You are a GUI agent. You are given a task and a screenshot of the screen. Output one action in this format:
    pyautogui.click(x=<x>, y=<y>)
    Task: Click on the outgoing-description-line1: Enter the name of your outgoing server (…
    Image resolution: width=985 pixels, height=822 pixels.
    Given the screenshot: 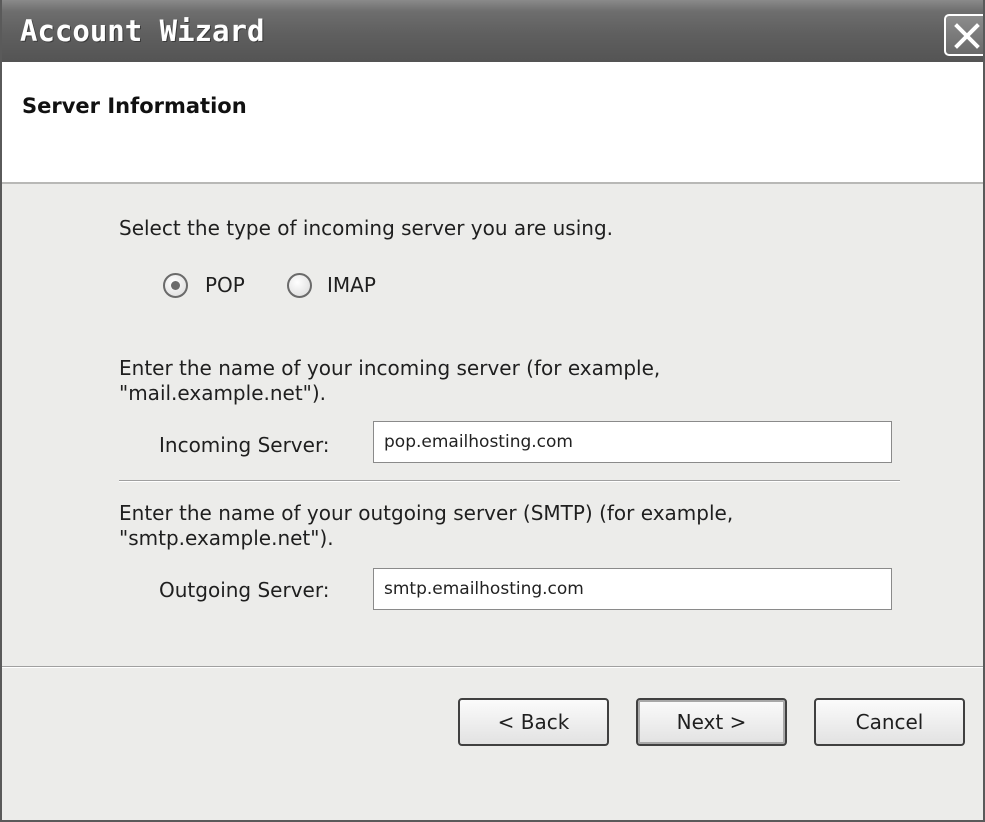 What is the action you would take?
    pyautogui.click(x=426, y=513)
    